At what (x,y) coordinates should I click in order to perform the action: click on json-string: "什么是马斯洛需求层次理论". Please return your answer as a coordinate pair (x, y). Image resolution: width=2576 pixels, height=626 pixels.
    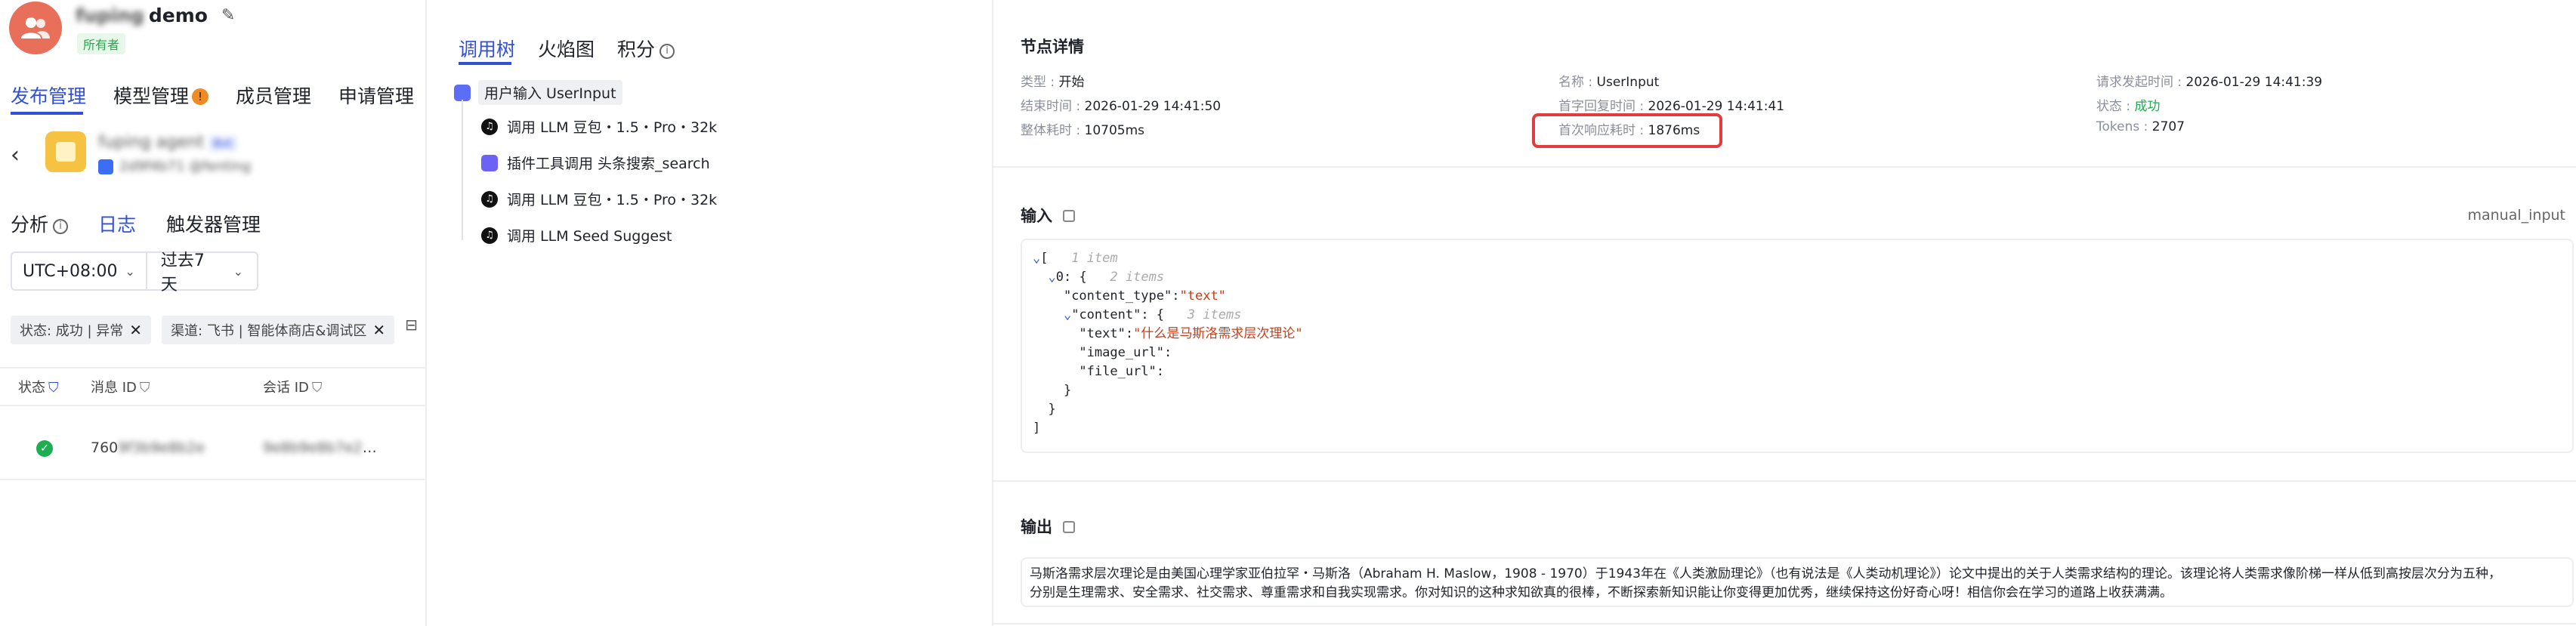
    Looking at the image, I should click on (1218, 333).